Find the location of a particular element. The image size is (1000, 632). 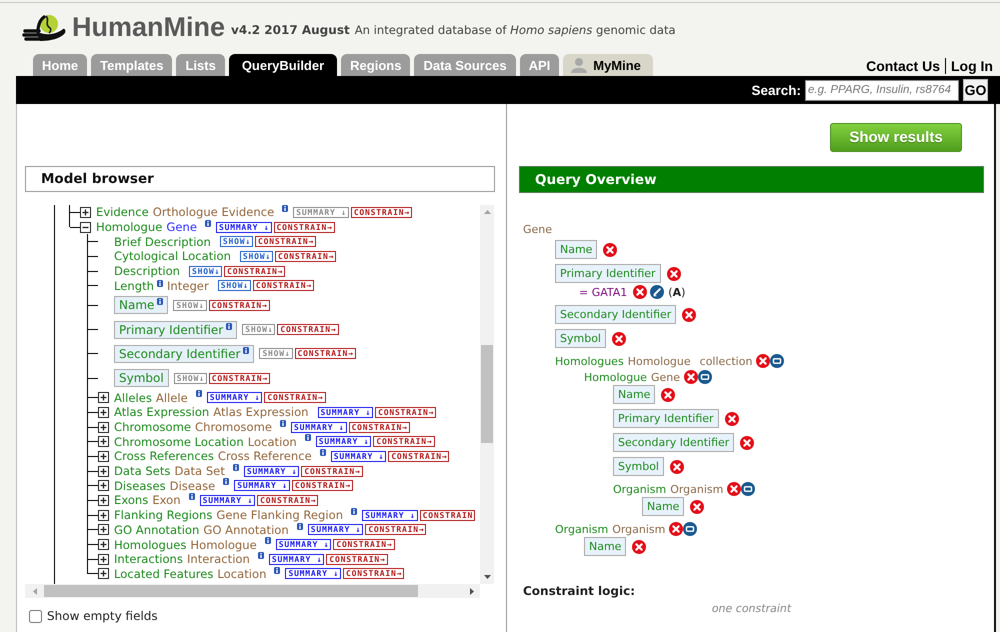

go-button: GO is located at coordinates (975, 90).